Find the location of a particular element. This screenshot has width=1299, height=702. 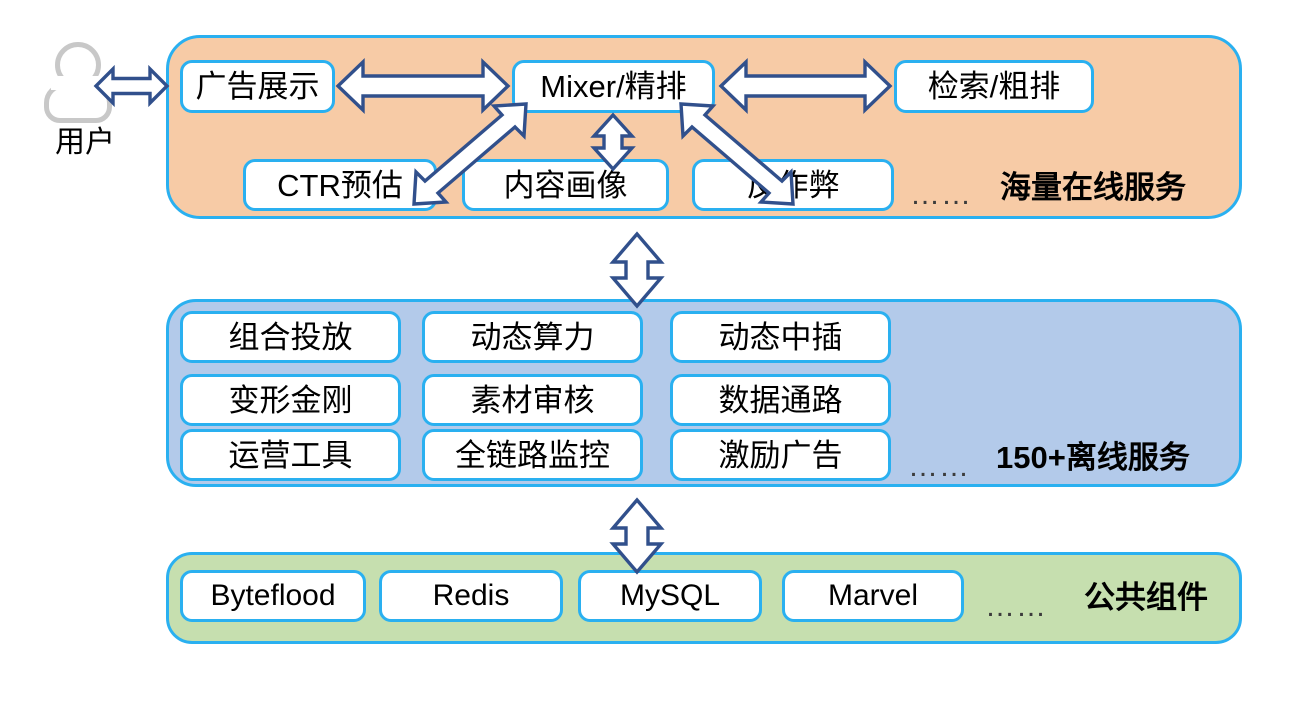

user-label: 用户 is located at coordinates (85, 142).